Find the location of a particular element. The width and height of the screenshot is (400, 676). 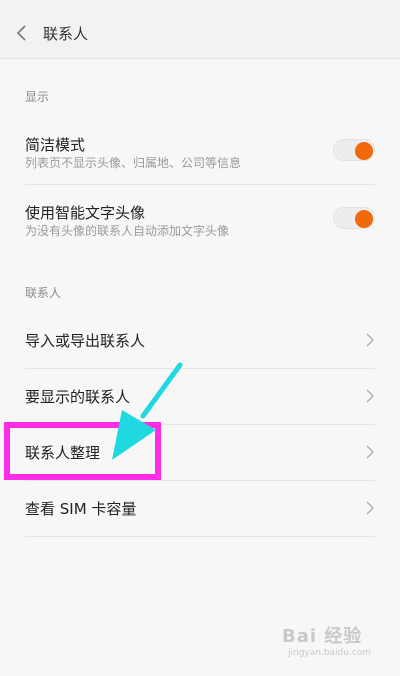

highlight-box is located at coordinates (82, 451).